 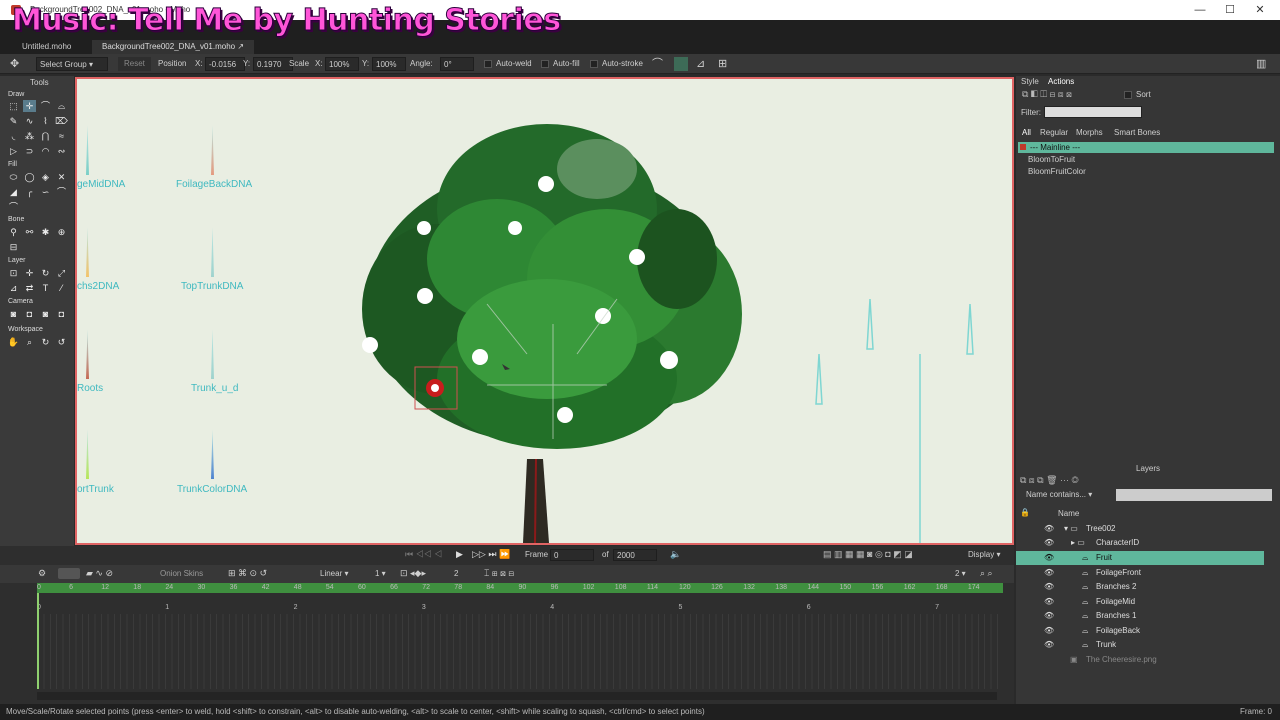 What do you see at coordinates (13, 192) in the screenshot?
I see `line-width-icon: ◢` at bounding box center [13, 192].